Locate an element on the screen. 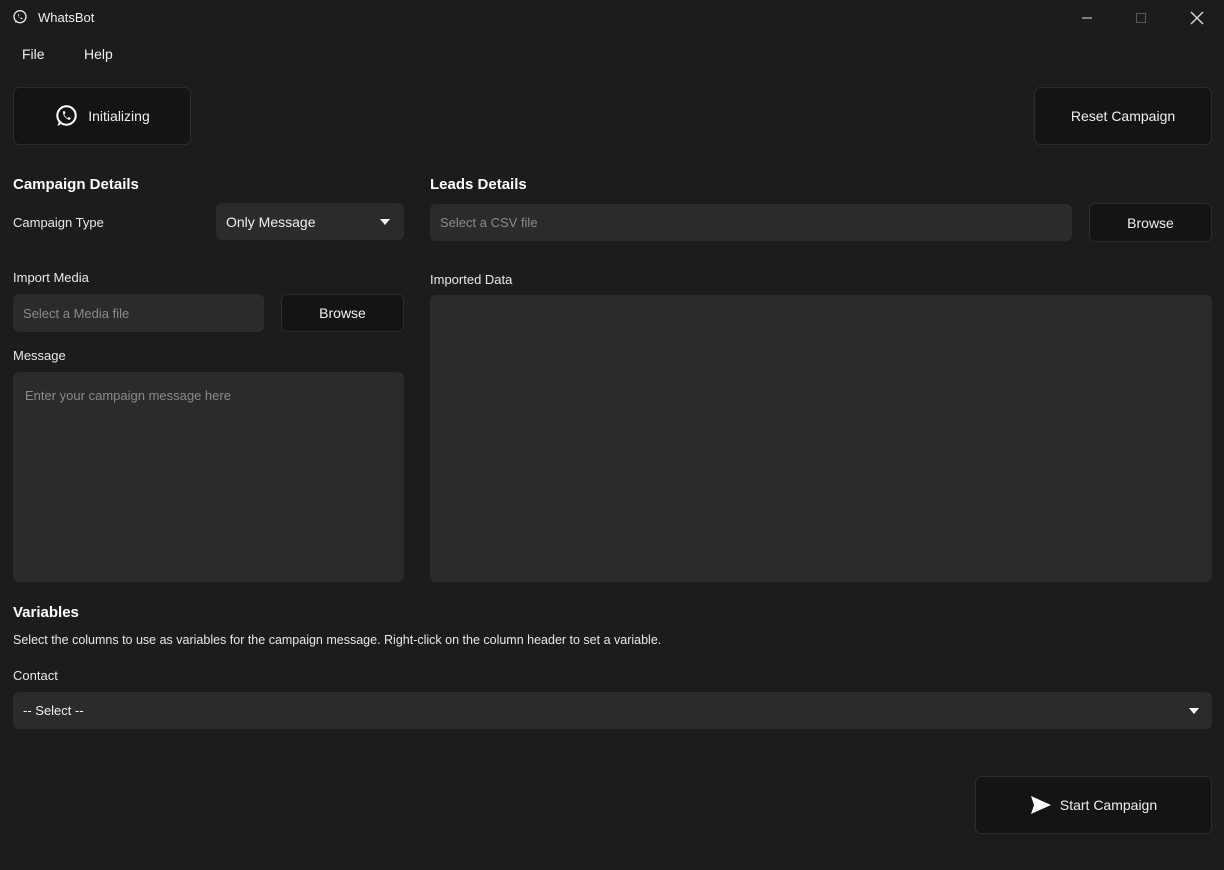 The image size is (1224, 870). connection-status-button: Initializing is located at coordinates (102, 116).